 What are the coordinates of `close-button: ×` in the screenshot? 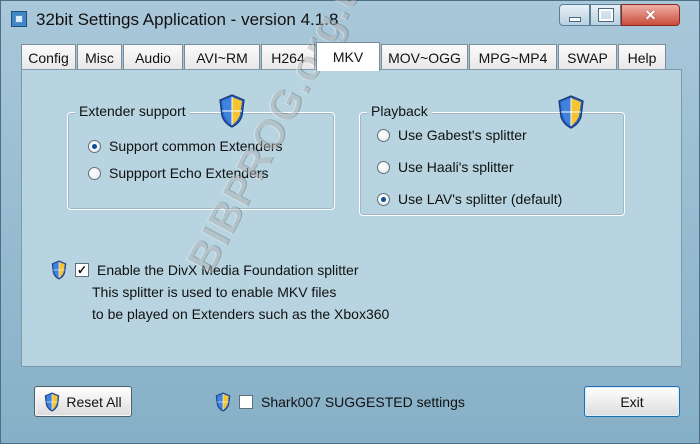 It's located at (650, 15).